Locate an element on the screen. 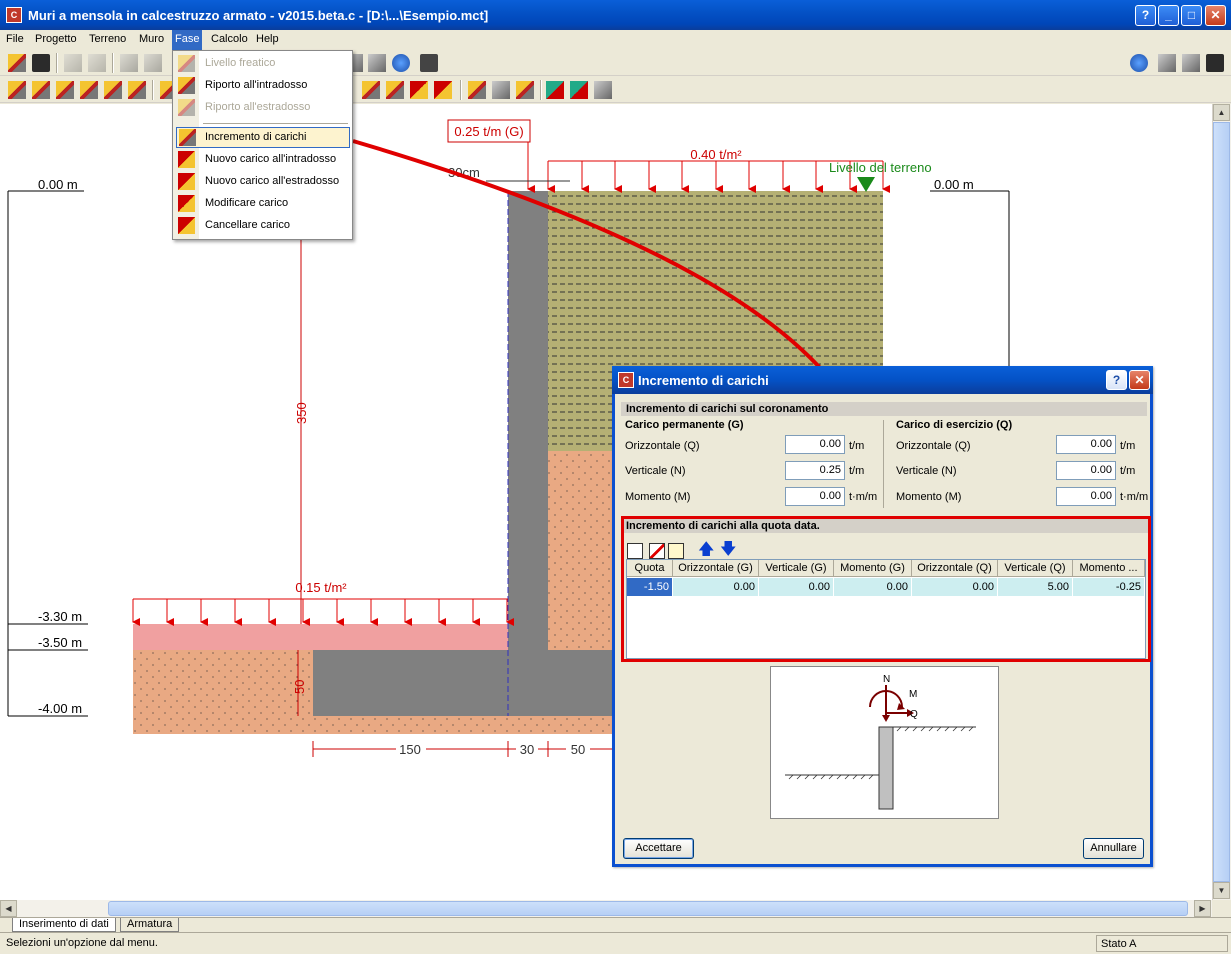  pan-hand-icon is located at coordinates (377, 63).